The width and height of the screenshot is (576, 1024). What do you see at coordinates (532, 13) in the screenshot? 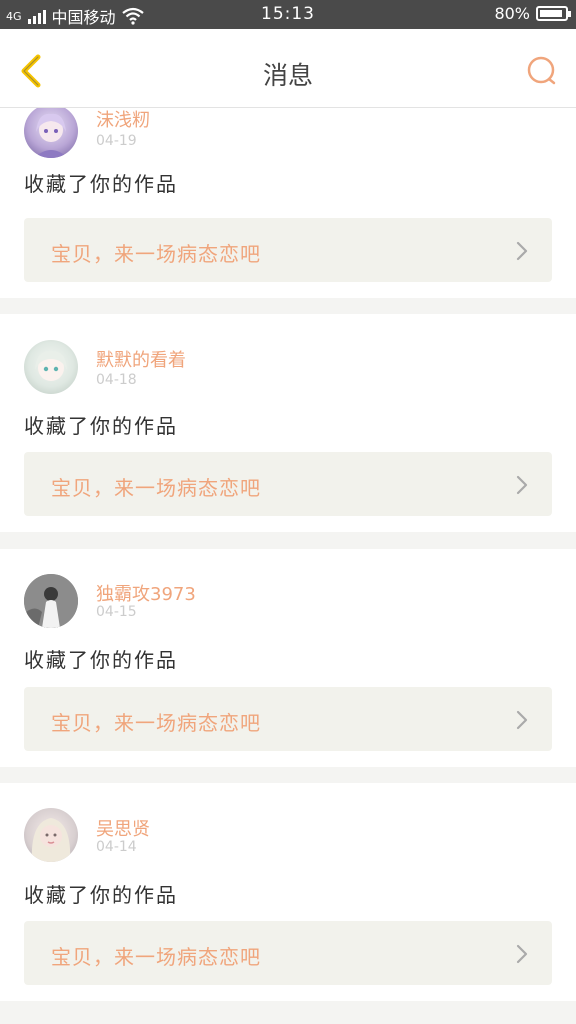
I see `status-right: 80%` at bounding box center [532, 13].